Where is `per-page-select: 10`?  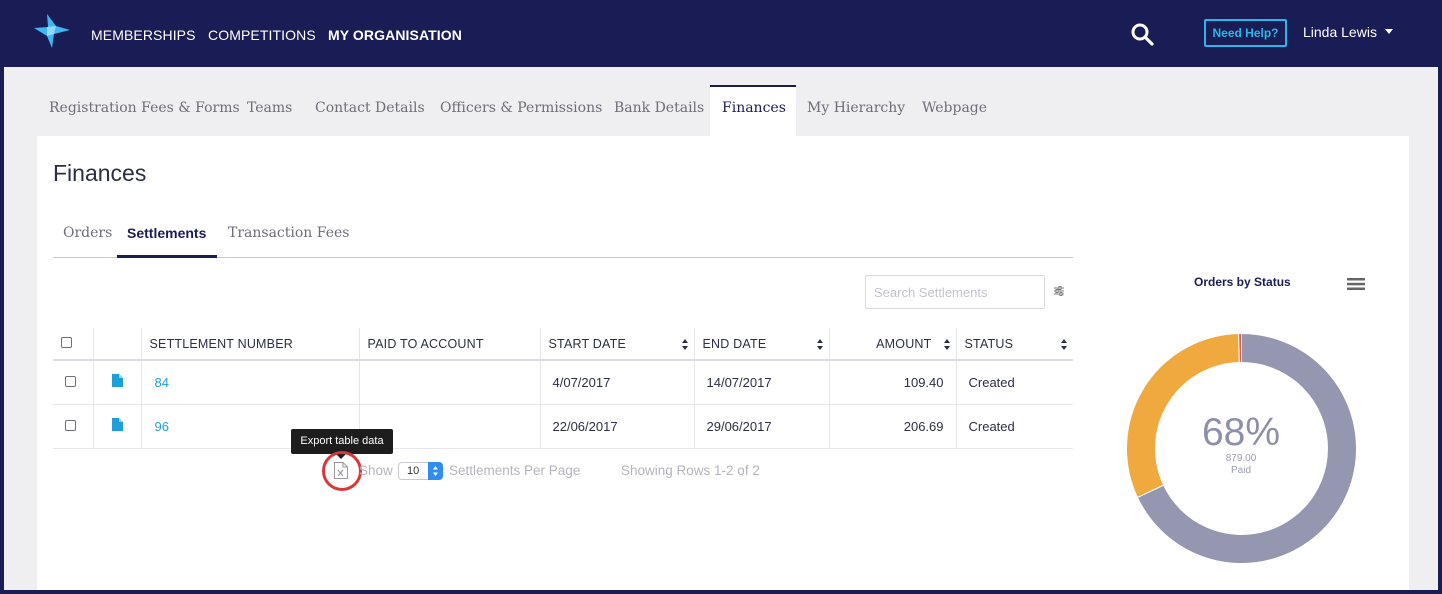 per-page-select: 10 is located at coordinates (420, 471).